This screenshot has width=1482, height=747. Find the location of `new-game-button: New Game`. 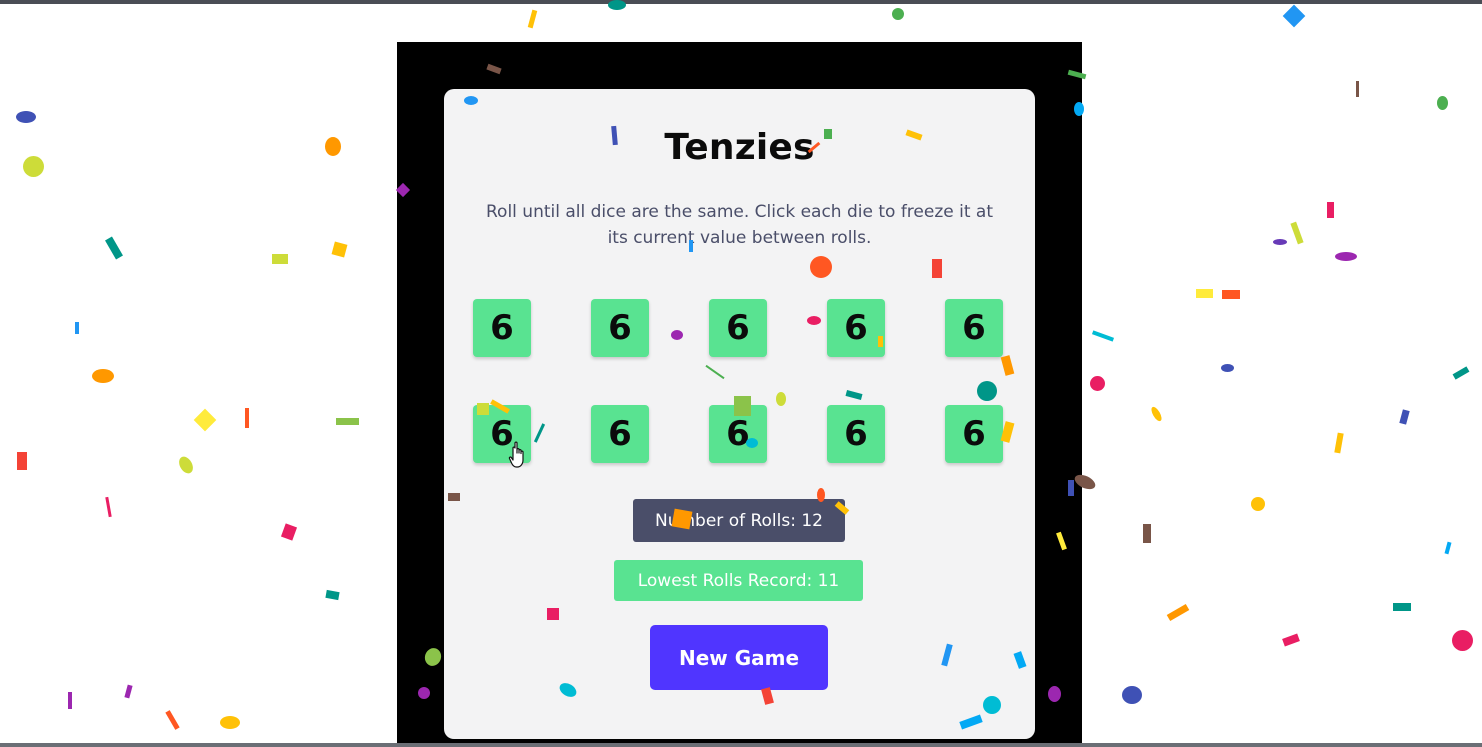

new-game-button: New Game is located at coordinates (739, 657).